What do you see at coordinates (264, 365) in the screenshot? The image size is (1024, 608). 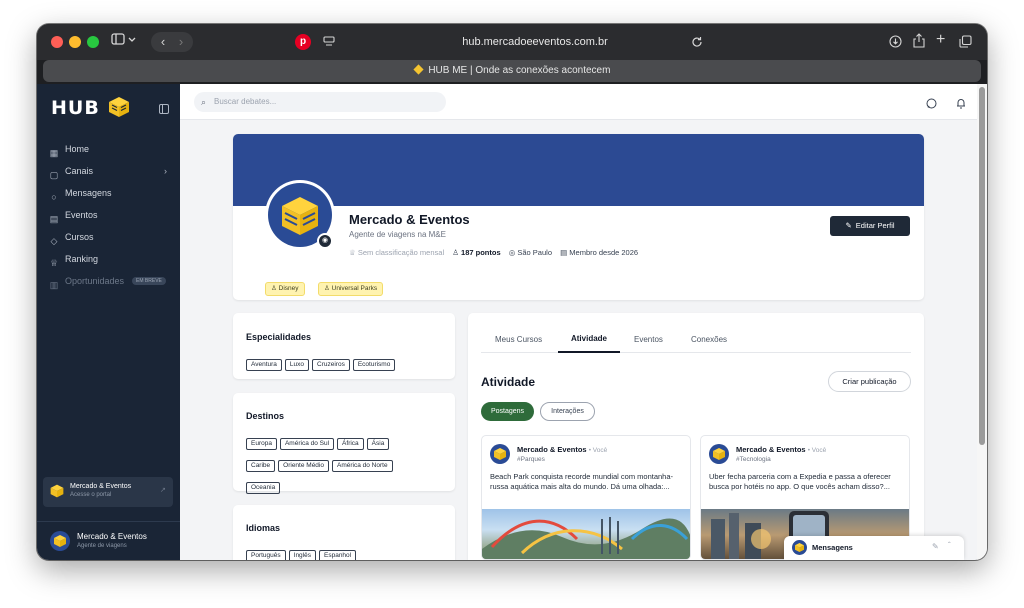 I see `specialty-tag: Aventura` at bounding box center [264, 365].